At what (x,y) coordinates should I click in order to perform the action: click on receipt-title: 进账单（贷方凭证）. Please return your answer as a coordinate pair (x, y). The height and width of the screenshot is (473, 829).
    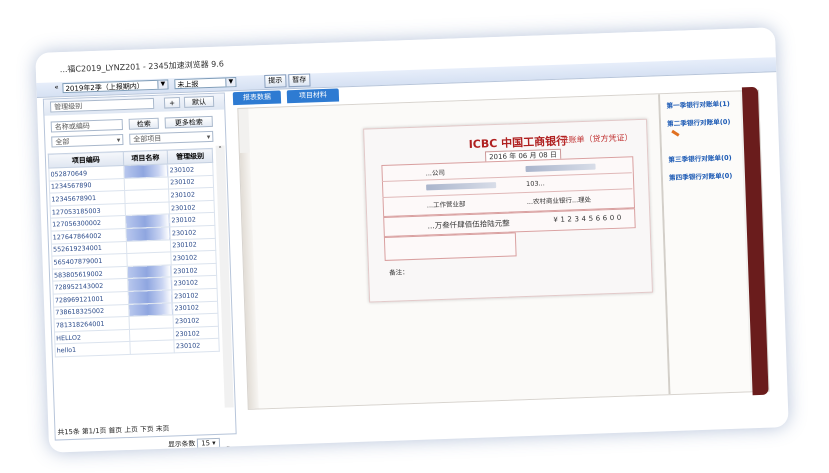
    Looking at the image, I should click on (596, 139).